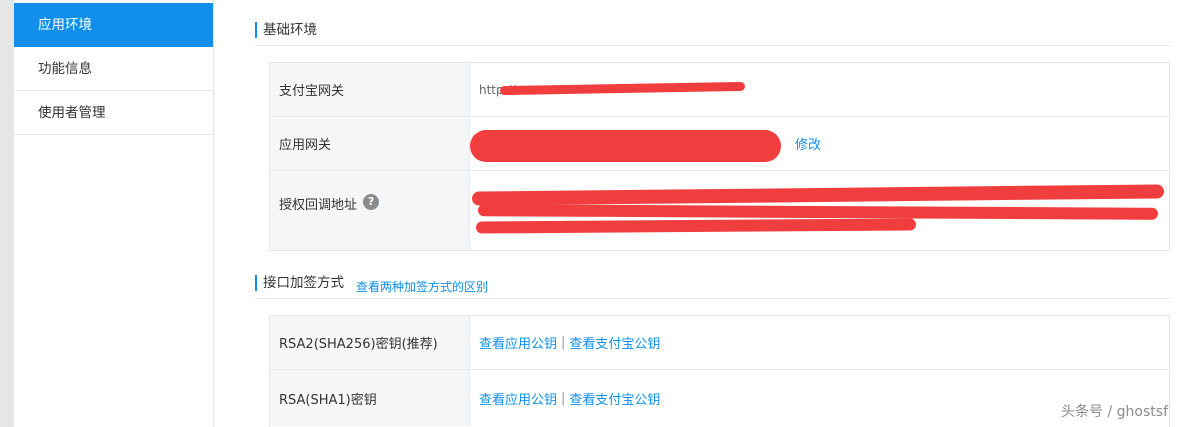 The image size is (1178, 427). I want to click on section-title-text: 基础环境, so click(290, 30).